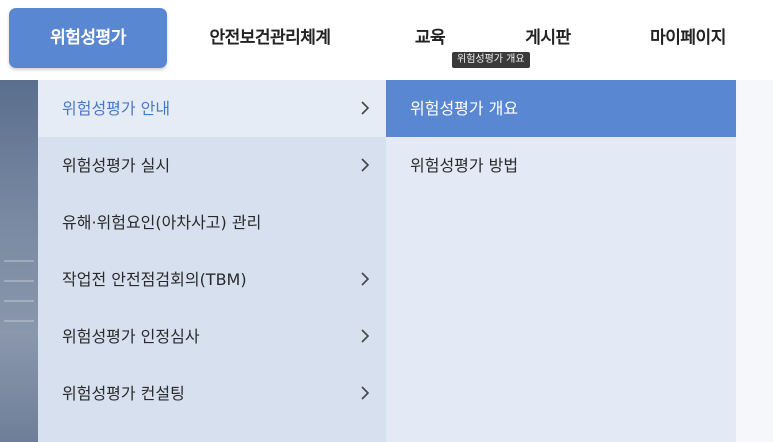  What do you see at coordinates (212, 108) in the screenshot?
I see `submenu-item-risk-guide: 위험성평가 안내` at bounding box center [212, 108].